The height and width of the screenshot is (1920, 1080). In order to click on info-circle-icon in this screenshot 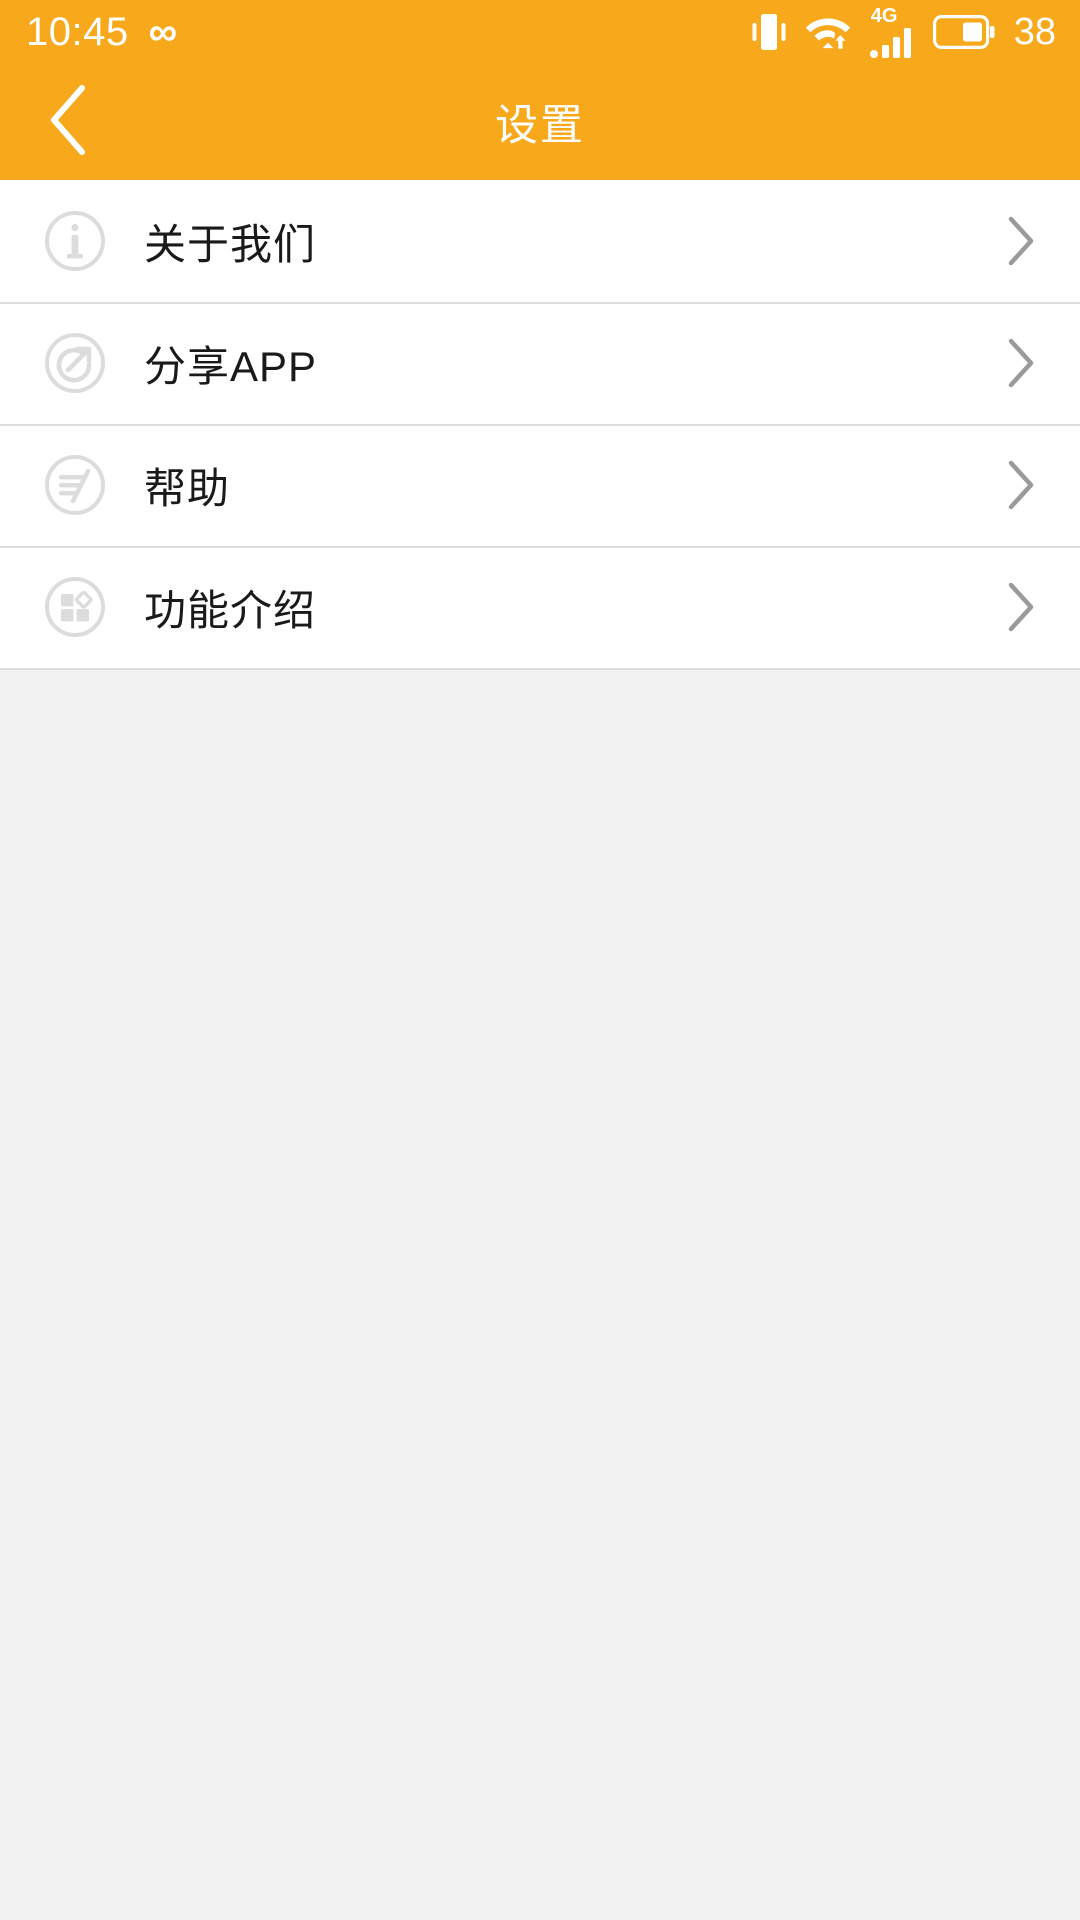, I will do `click(75, 241)`.